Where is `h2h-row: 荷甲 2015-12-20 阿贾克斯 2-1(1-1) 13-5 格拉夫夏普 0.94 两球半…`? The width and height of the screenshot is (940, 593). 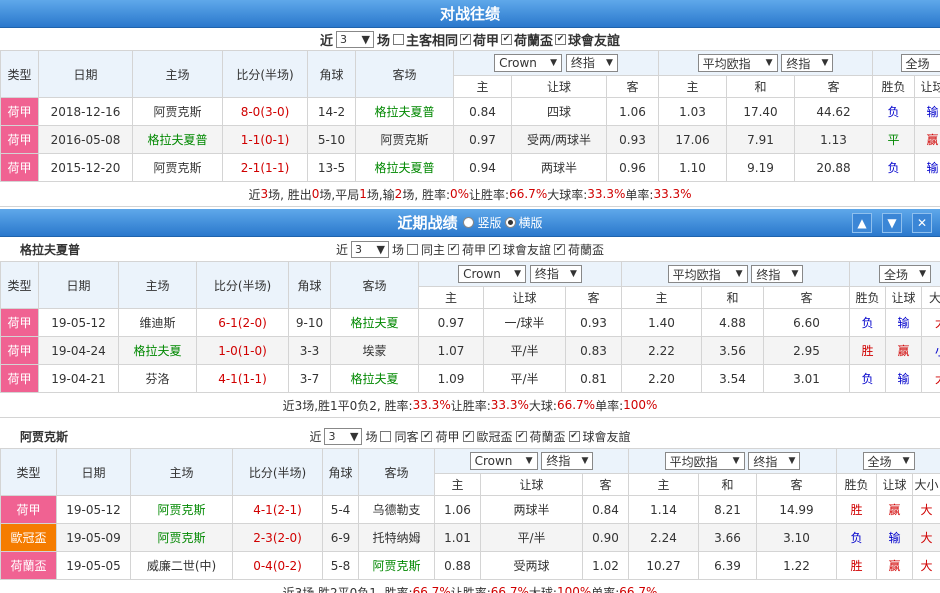 h2h-row: 荷甲 2015-12-20 阿贾克斯 2-1(1-1) 13-5 格拉夫夏普 0.94 两球半… is located at coordinates (470, 167).